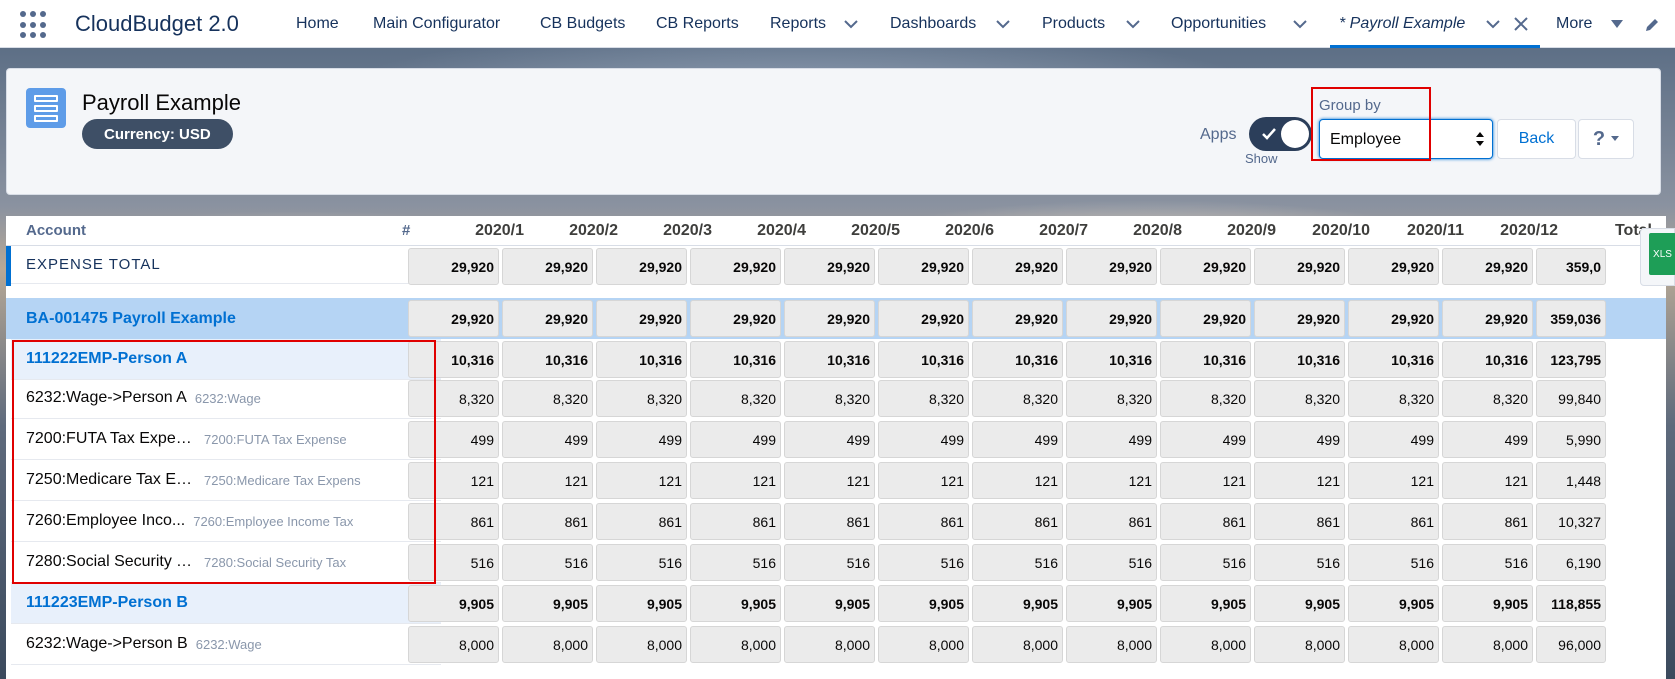 The width and height of the screenshot is (1675, 679). What do you see at coordinates (1617, 24) in the screenshot?
I see `more-dropdown-icon` at bounding box center [1617, 24].